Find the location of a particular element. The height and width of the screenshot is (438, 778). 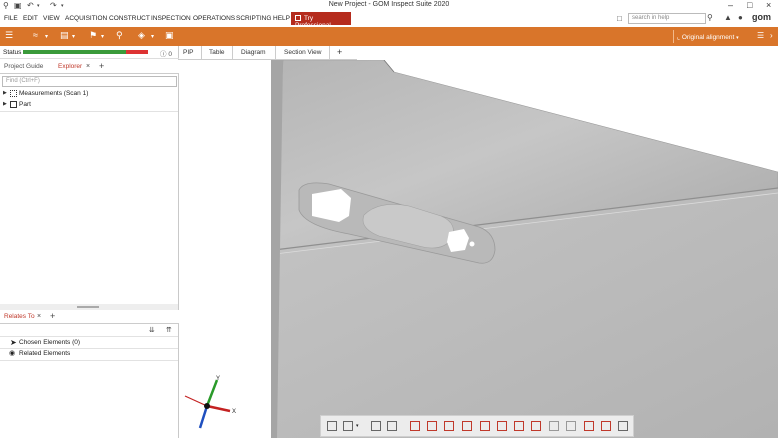

tab-explorer: Explorer is located at coordinates (70, 66).